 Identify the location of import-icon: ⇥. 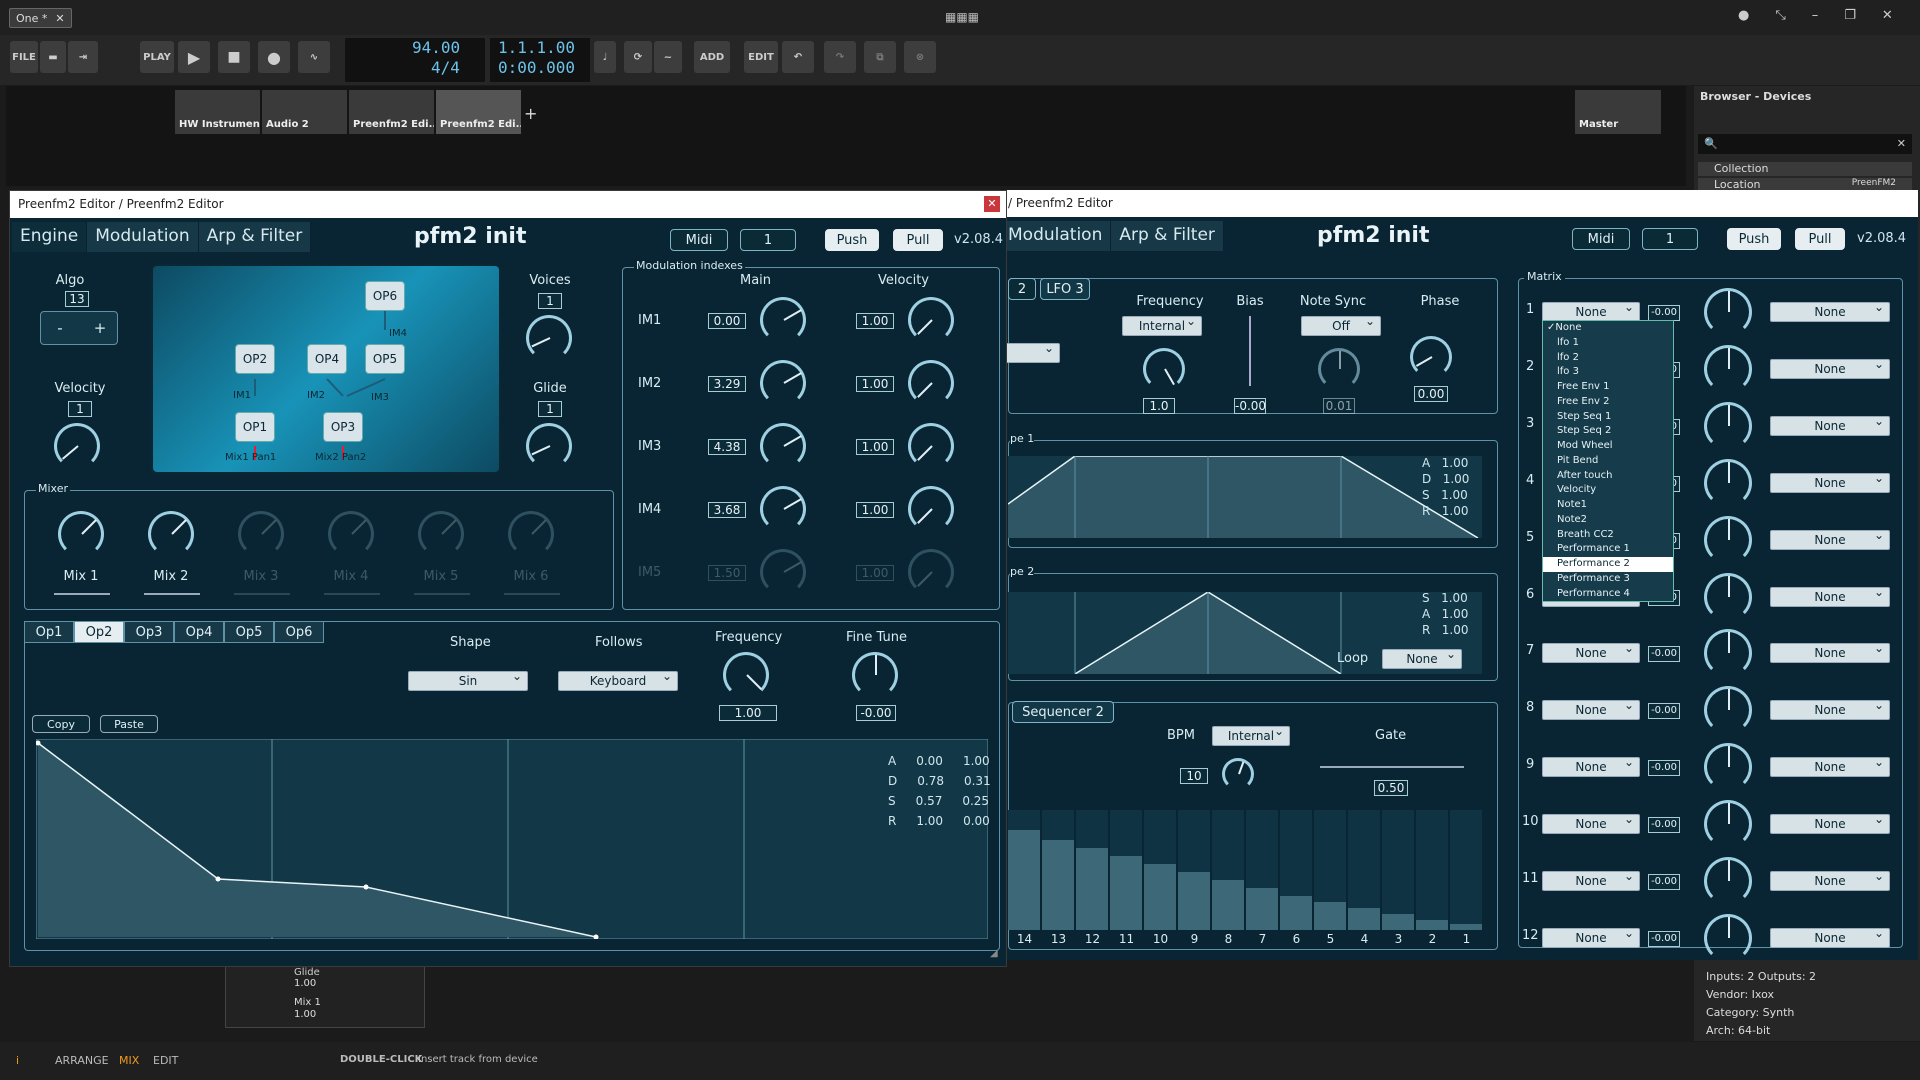
(83, 57).